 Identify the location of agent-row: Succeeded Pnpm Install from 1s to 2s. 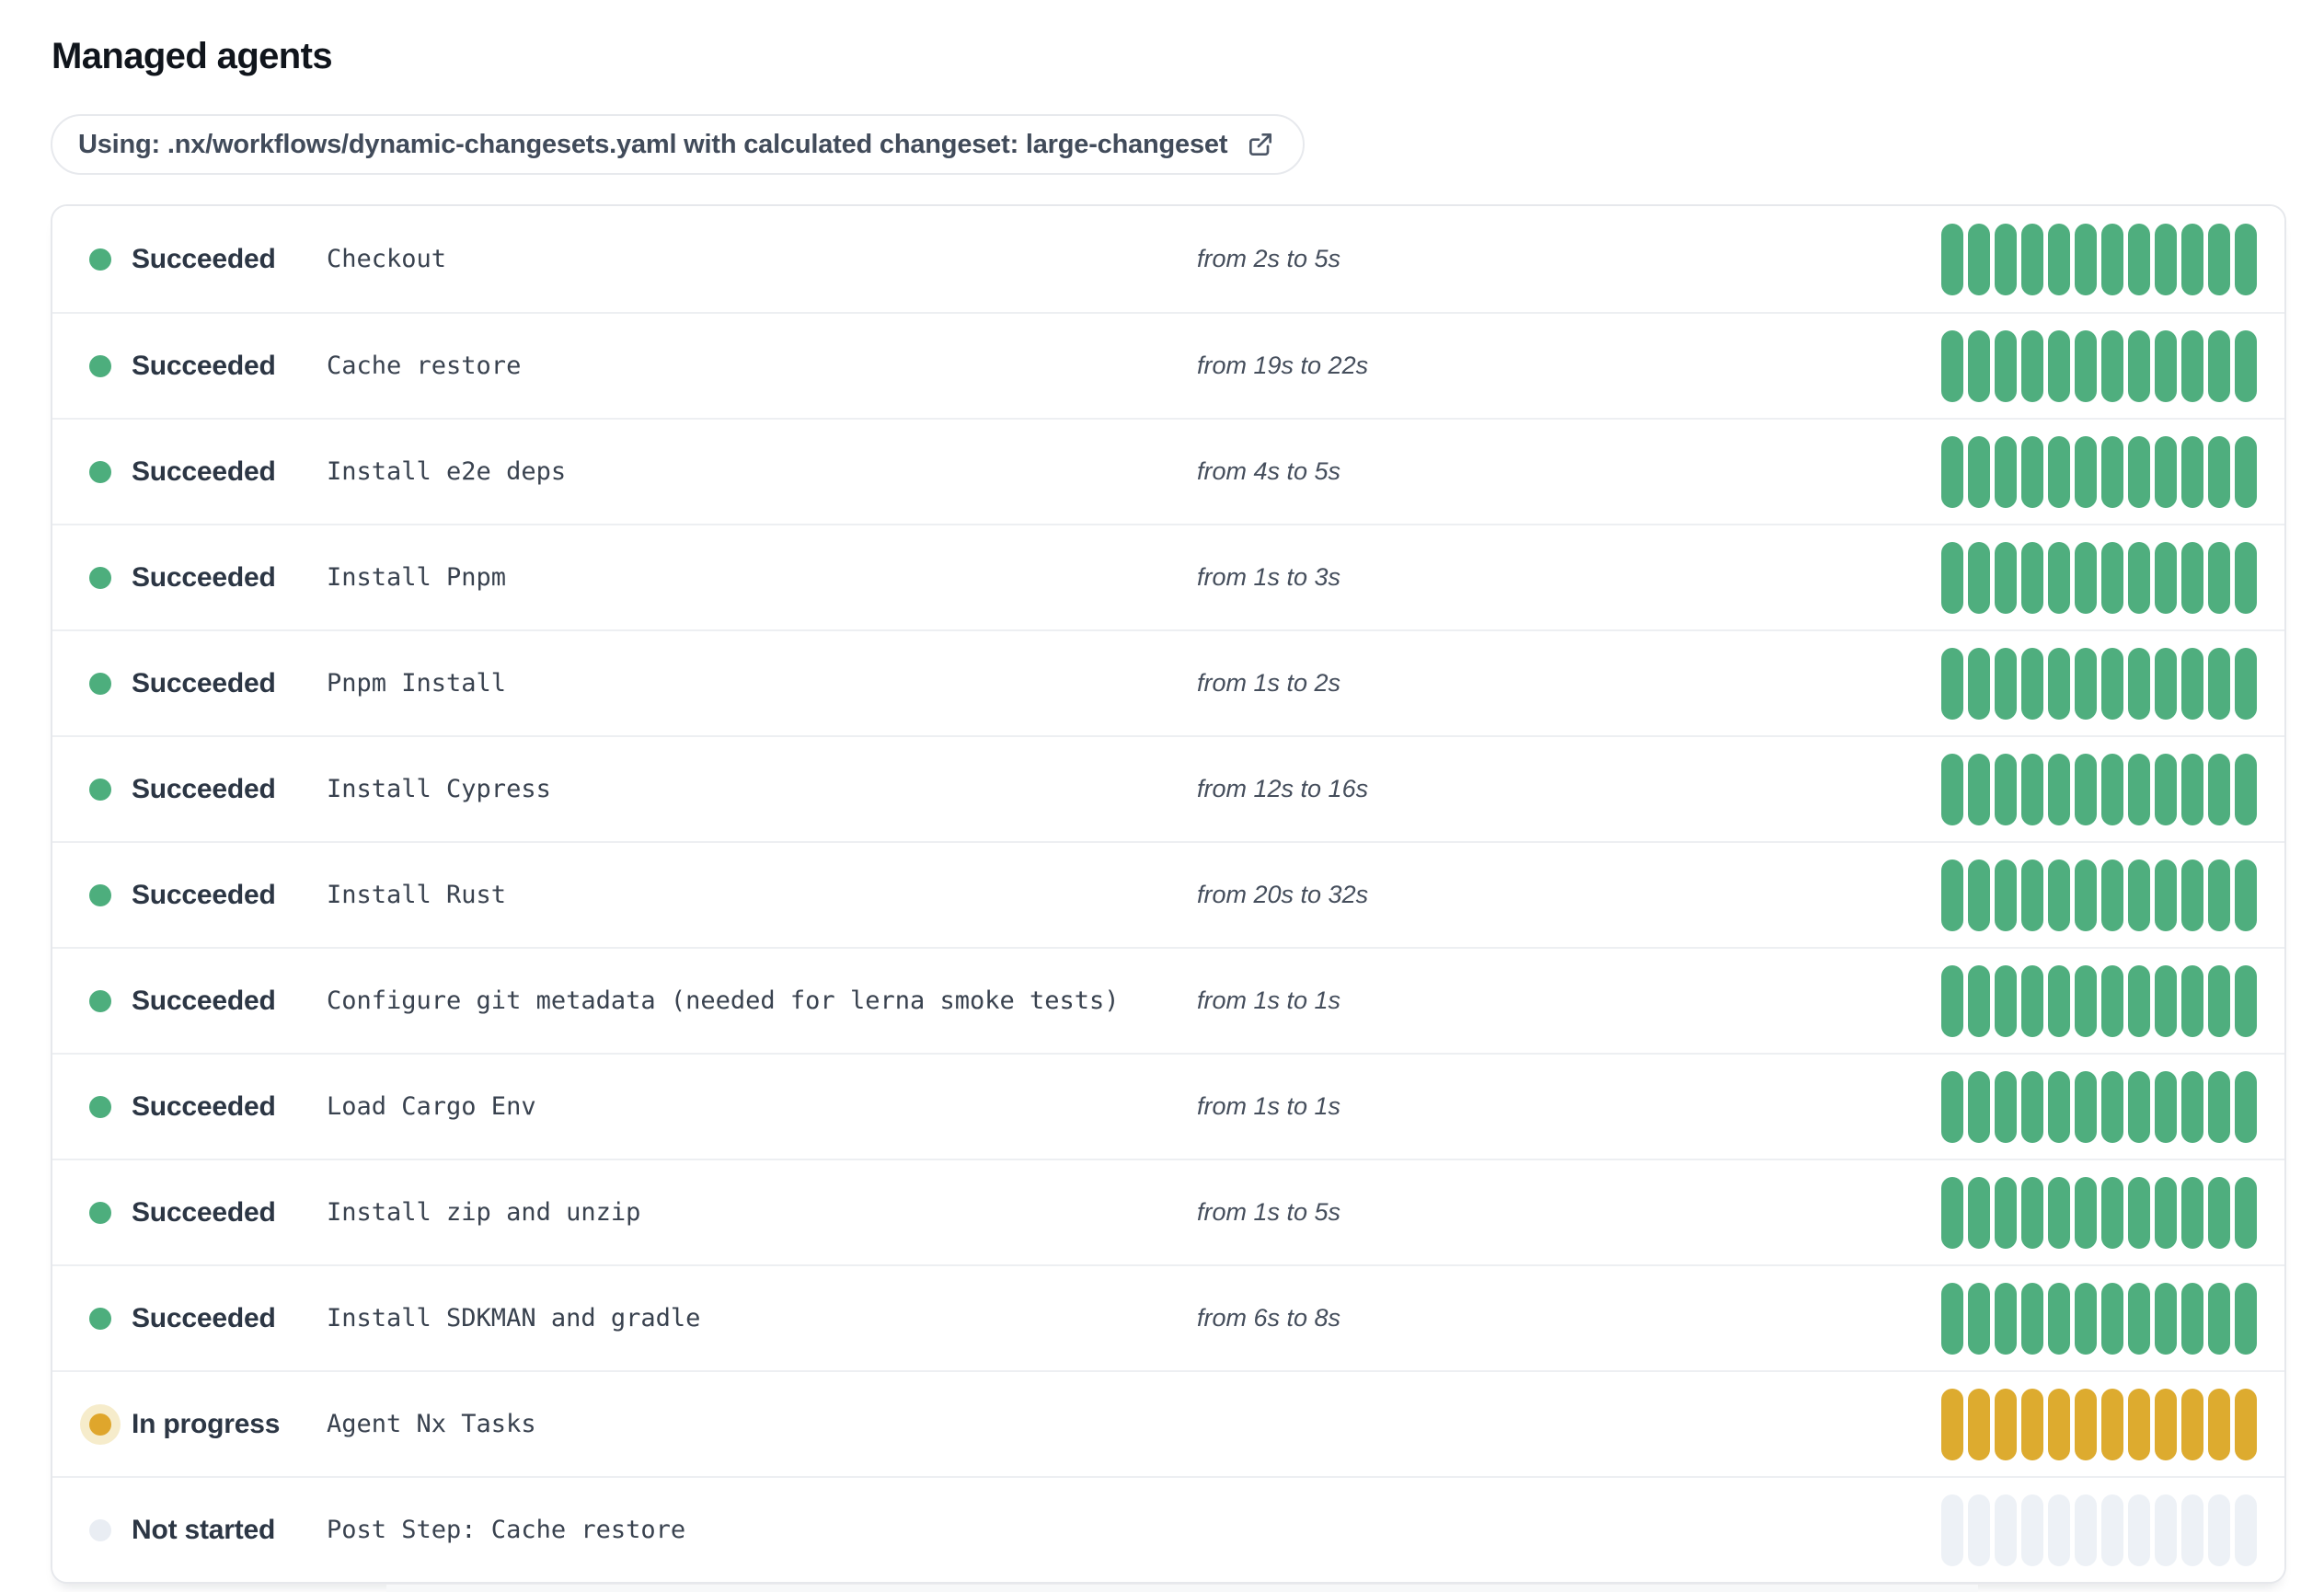
(1168, 682).